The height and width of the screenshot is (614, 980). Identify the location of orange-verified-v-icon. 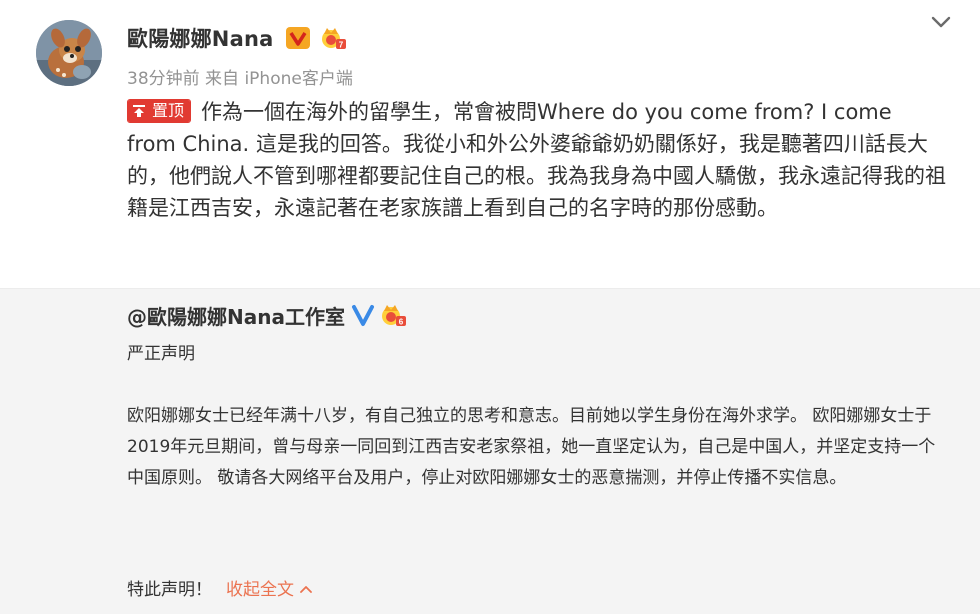
(298, 38).